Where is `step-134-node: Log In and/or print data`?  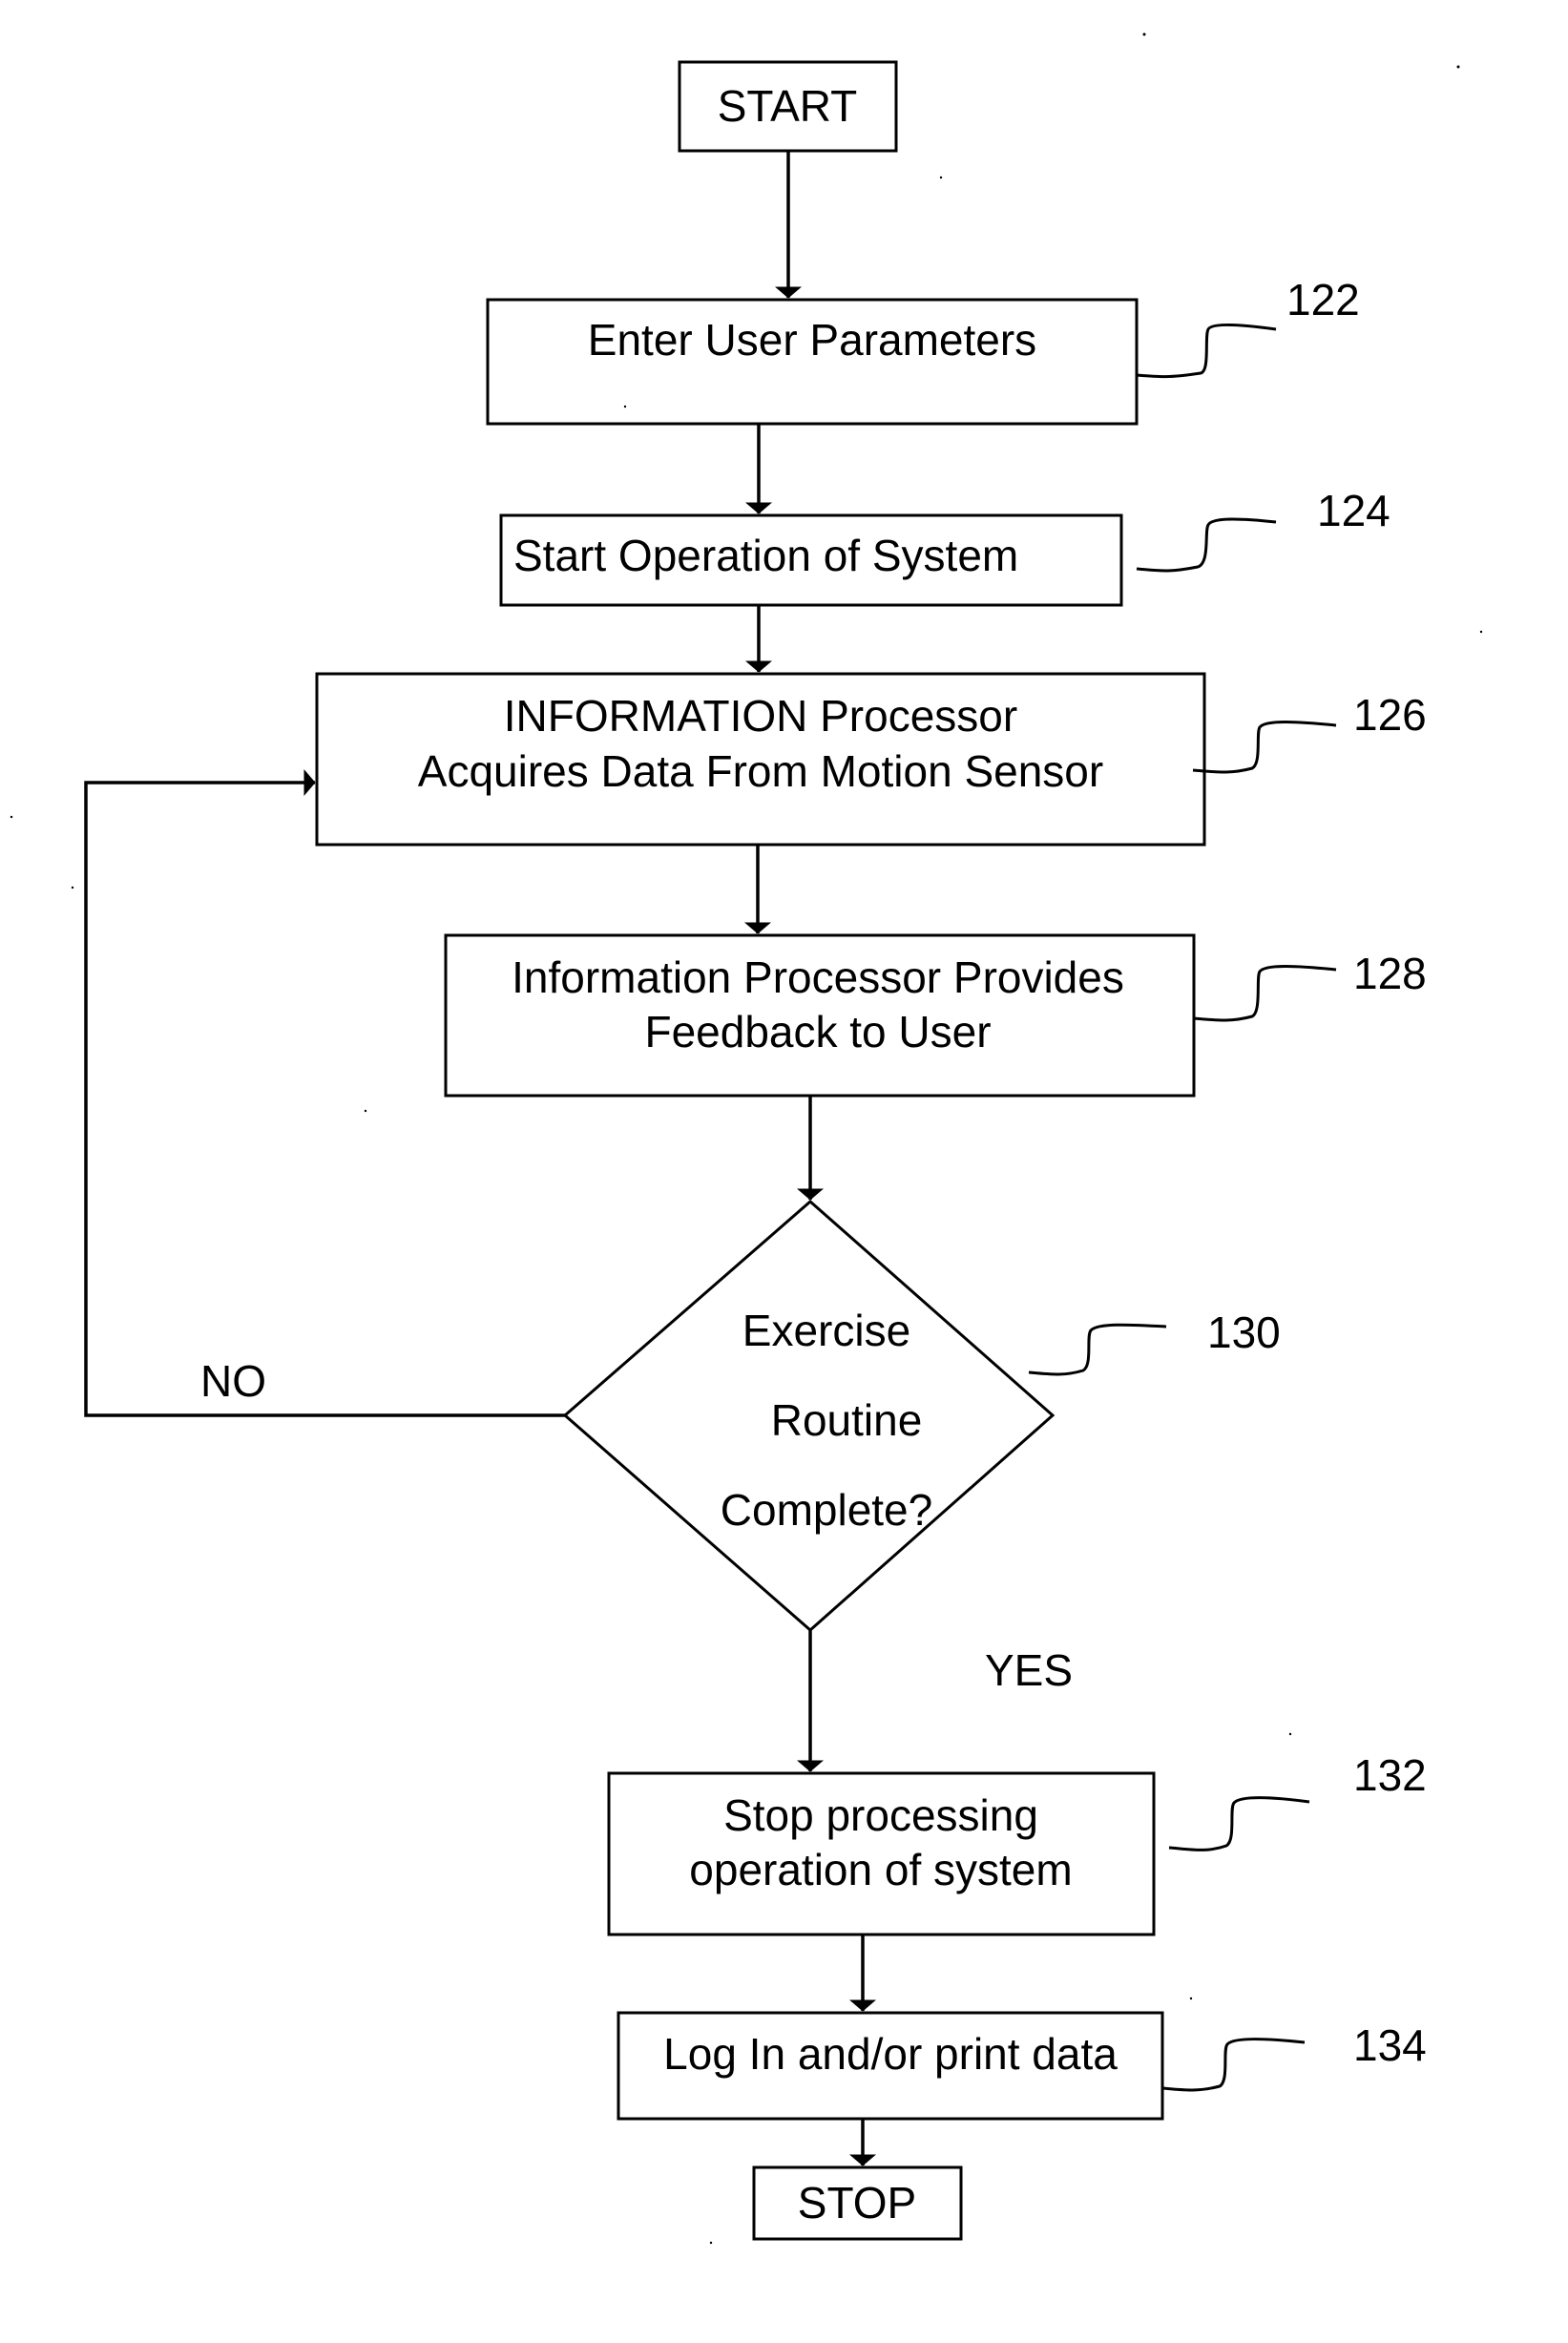 step-134-node: Log In and/or print data is located at coordinates (891, 2066).